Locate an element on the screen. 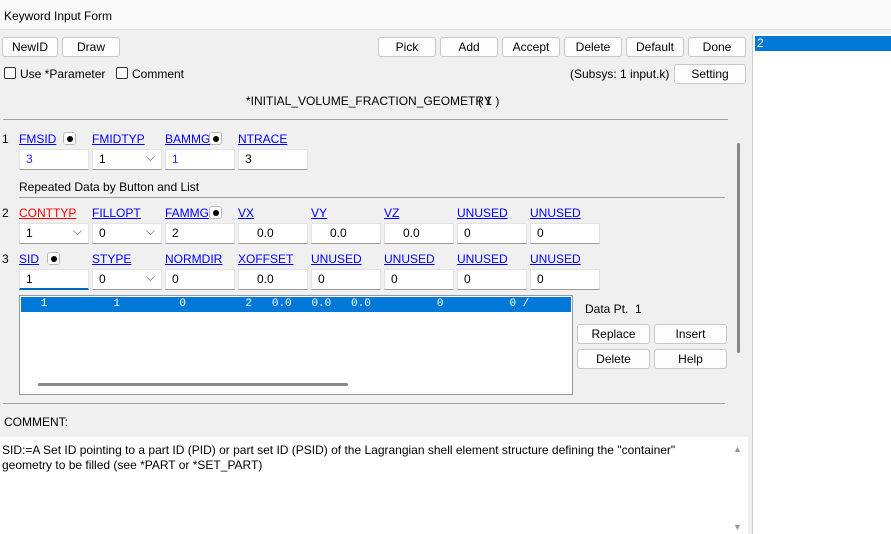  field-label-fillopt: FILLOPT is located at coordinates (116, 213).